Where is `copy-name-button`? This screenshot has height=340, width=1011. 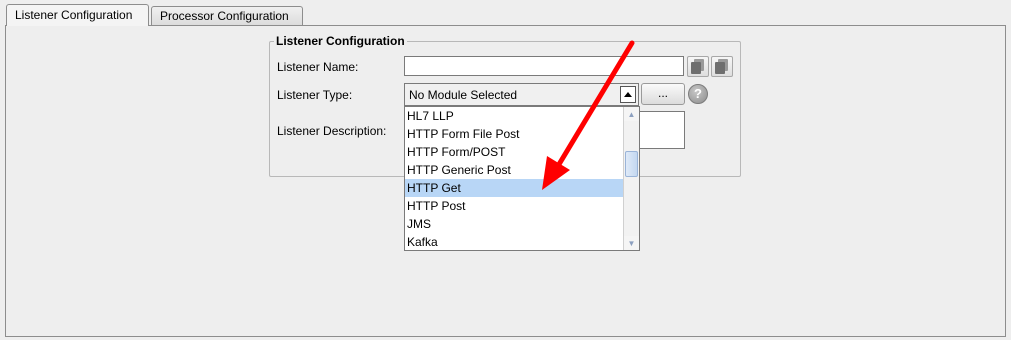 copy-name-button is located at coordinates (698, 66).